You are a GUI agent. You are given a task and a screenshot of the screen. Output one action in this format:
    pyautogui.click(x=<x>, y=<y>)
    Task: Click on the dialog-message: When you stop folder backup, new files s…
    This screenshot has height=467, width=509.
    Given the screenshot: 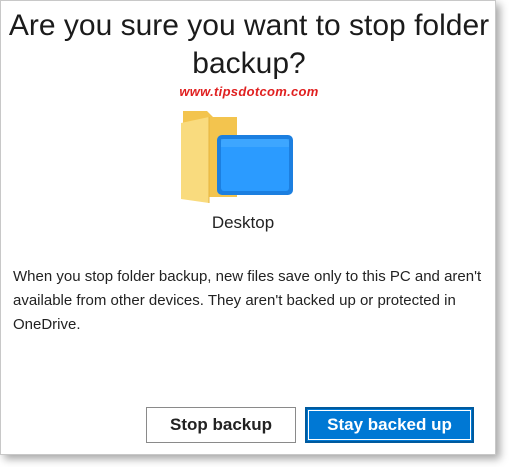 What is the action you would take?
    pyautogui.click(x=247, y=300)
    